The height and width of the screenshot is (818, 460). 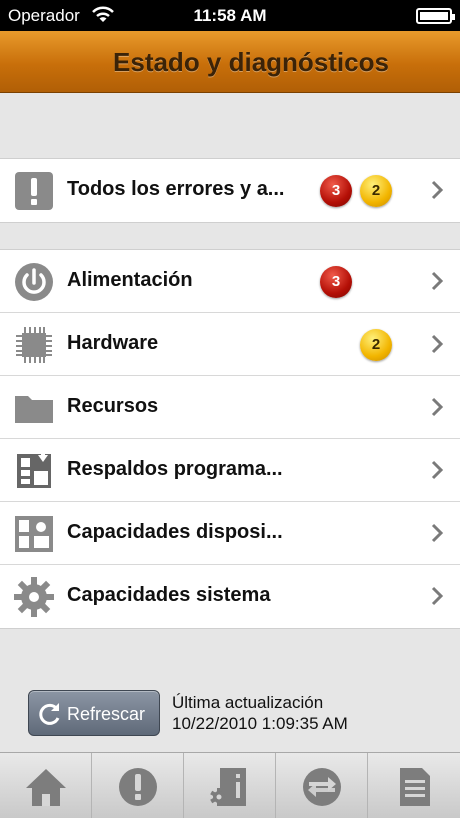 I want to click on device-info-icon, so click(x=228, y=787).